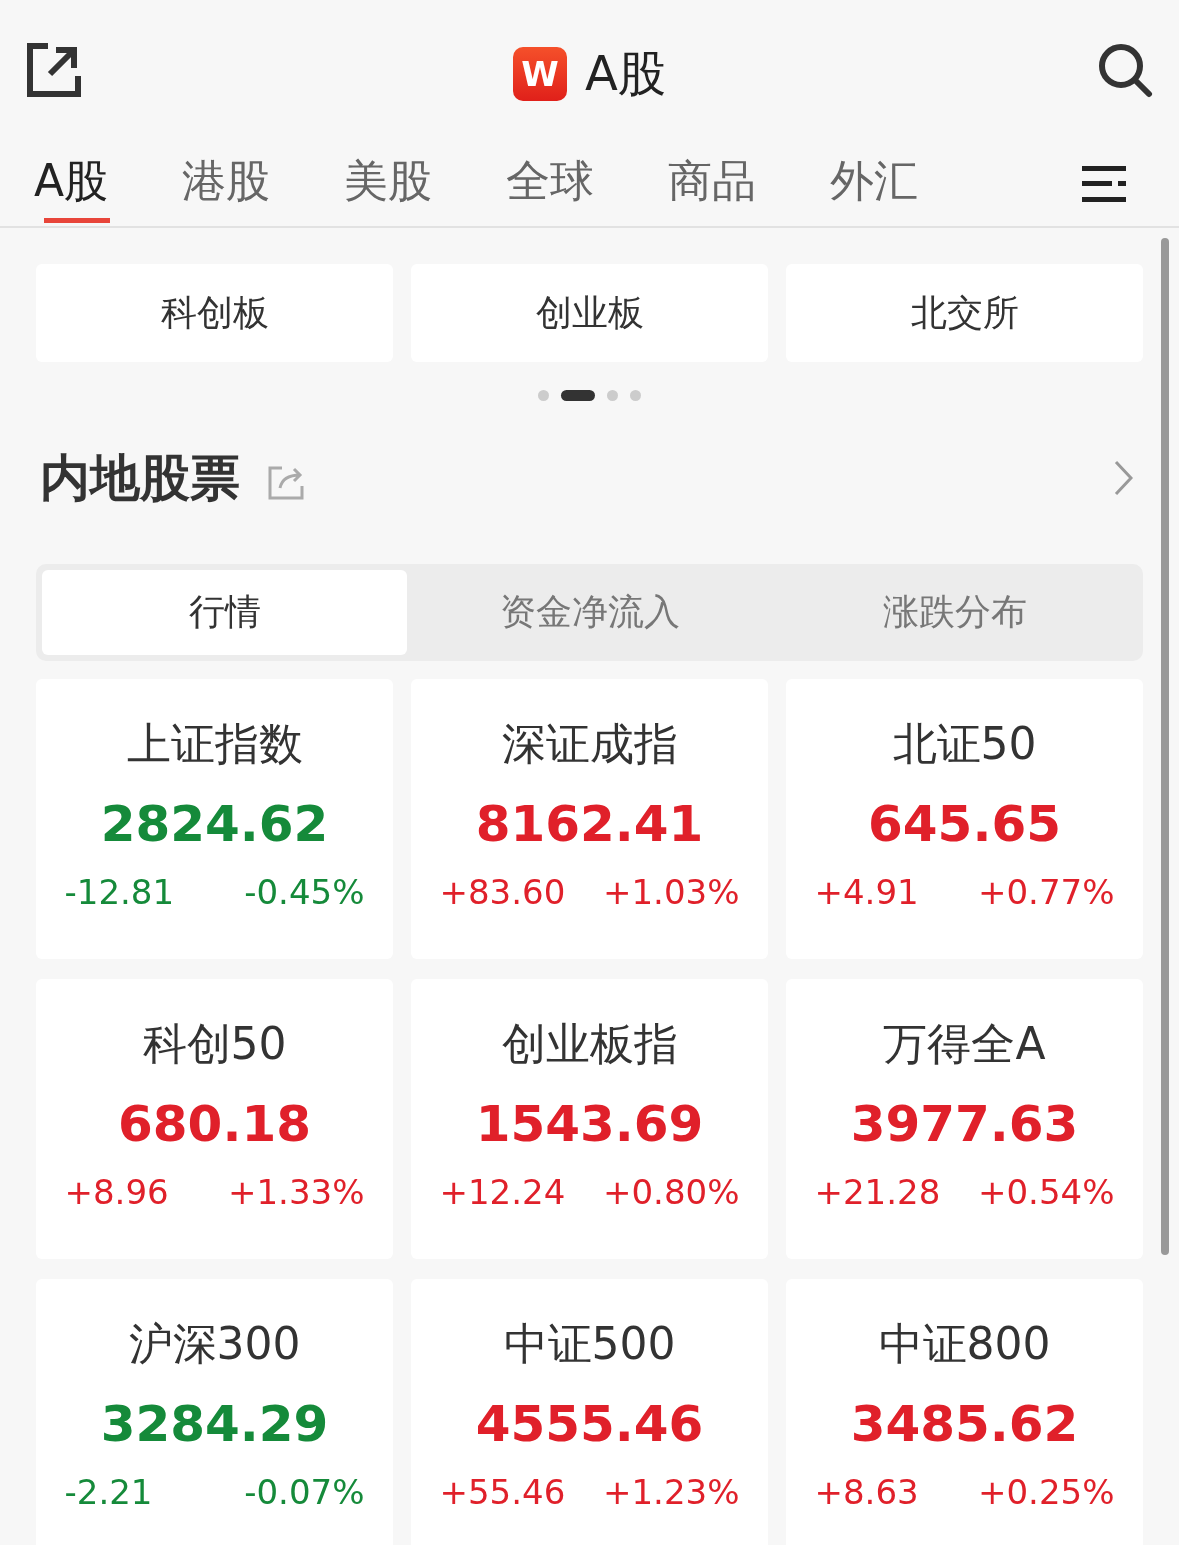 The image size is (1179, 1545). What do you see at coordinates (1104, 184) in the screenshot?
I see `menu-icon` at bounding box center [1104, 184].